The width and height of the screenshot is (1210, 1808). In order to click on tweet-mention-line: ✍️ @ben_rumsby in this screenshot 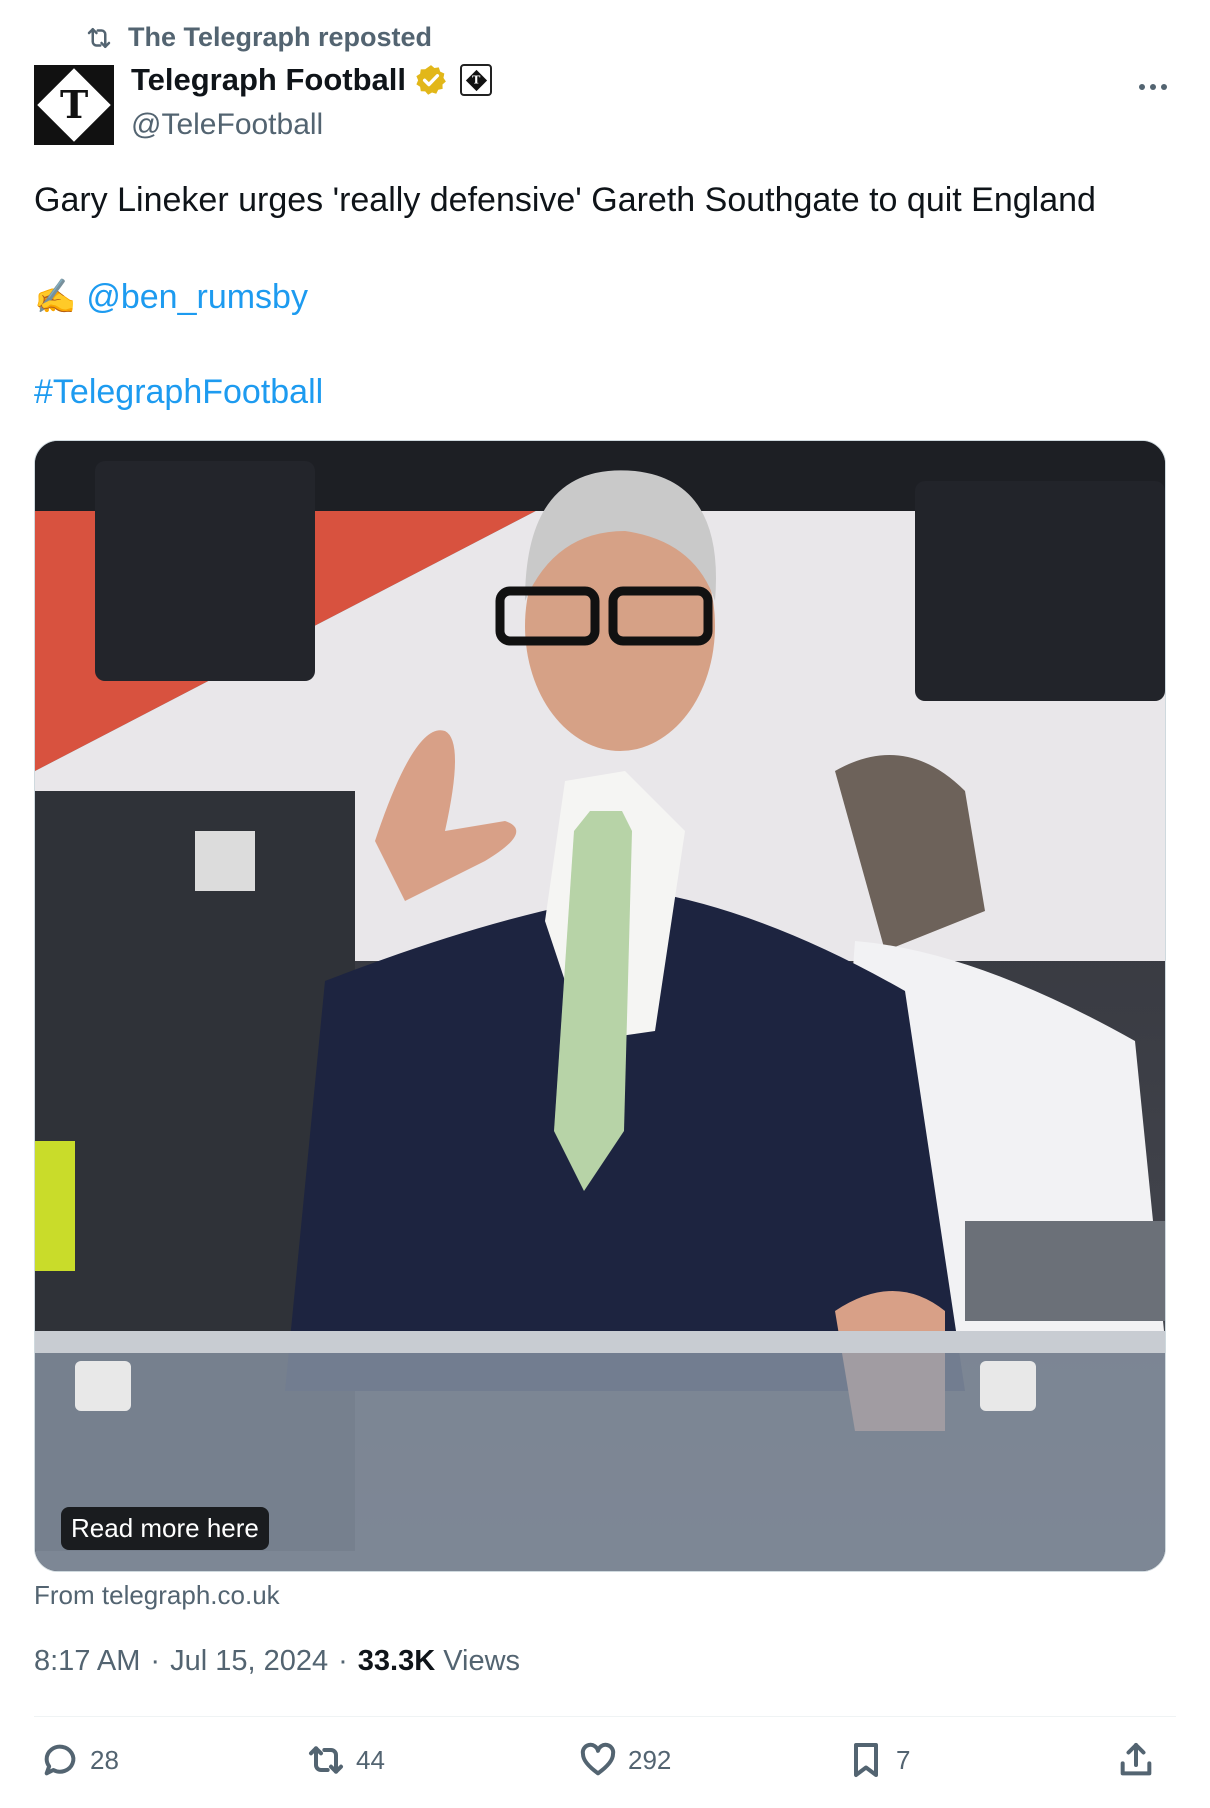, I will do `click(171, 297)`.